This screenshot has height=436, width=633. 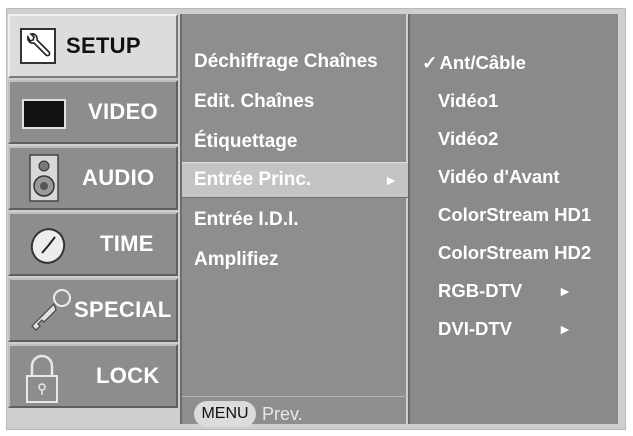 I want to click on submenu-item-video1: Vidéo1, so click(x=468, y=101).